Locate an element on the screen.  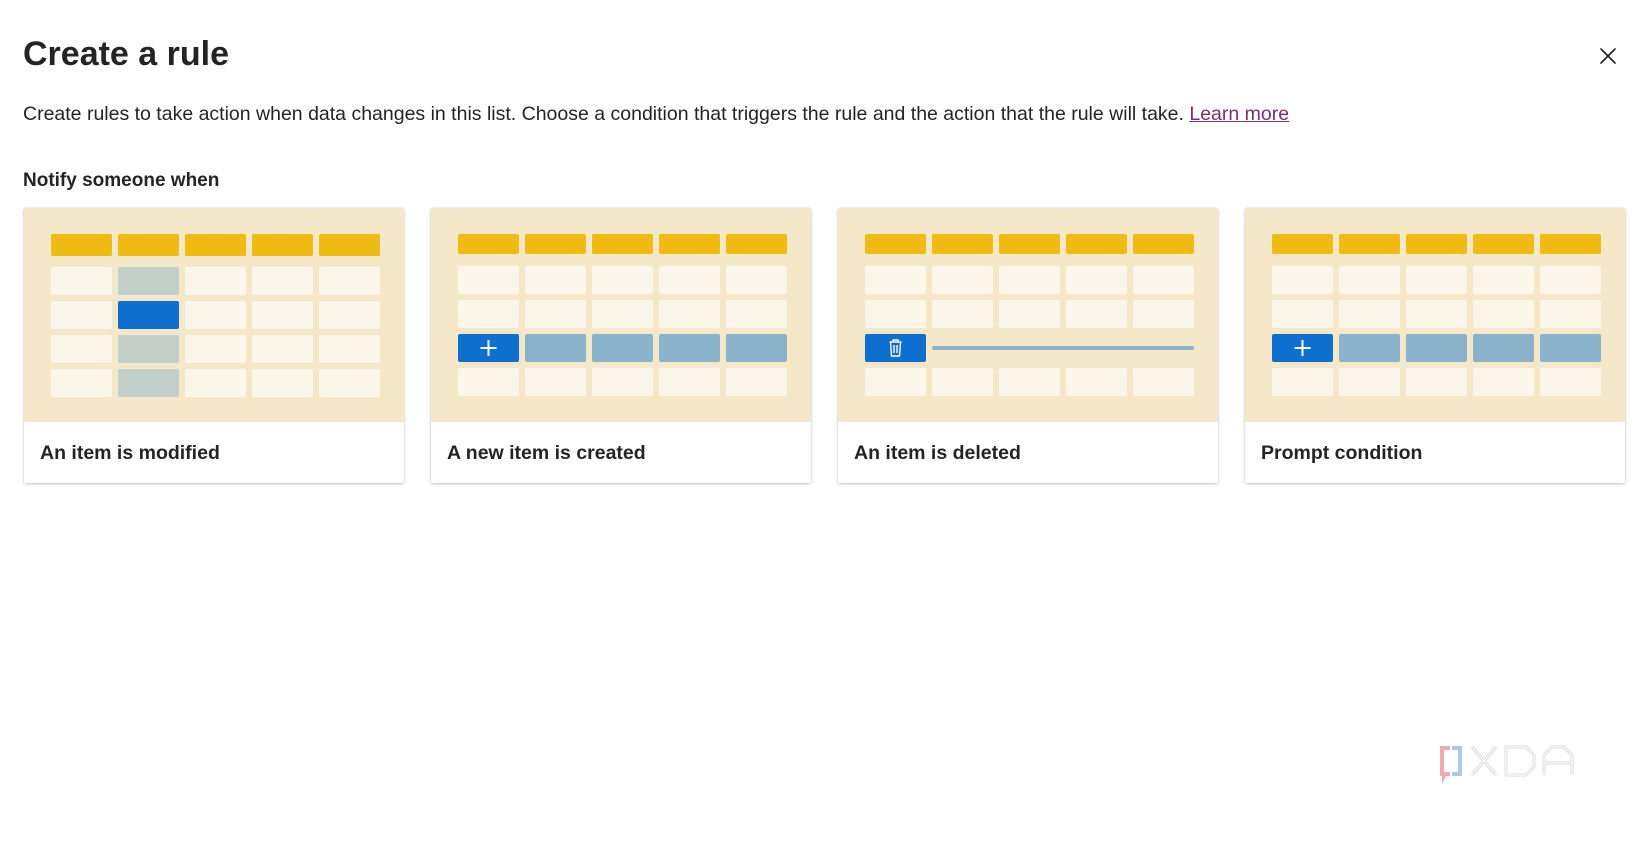
card-item-created: A new item is created is located at coordinates (621, 345).